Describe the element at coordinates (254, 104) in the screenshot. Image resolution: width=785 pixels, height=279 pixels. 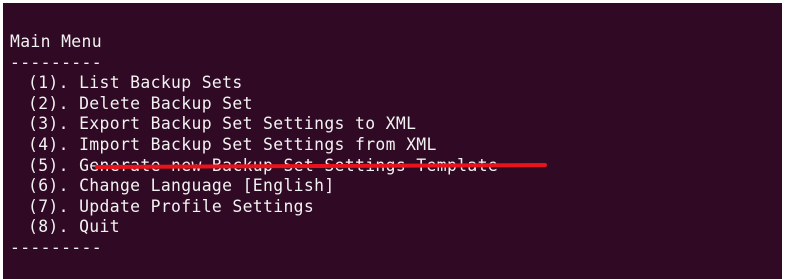
I see `menu-item-delete-backup-set: (2). Delete Backup Set` at that location.